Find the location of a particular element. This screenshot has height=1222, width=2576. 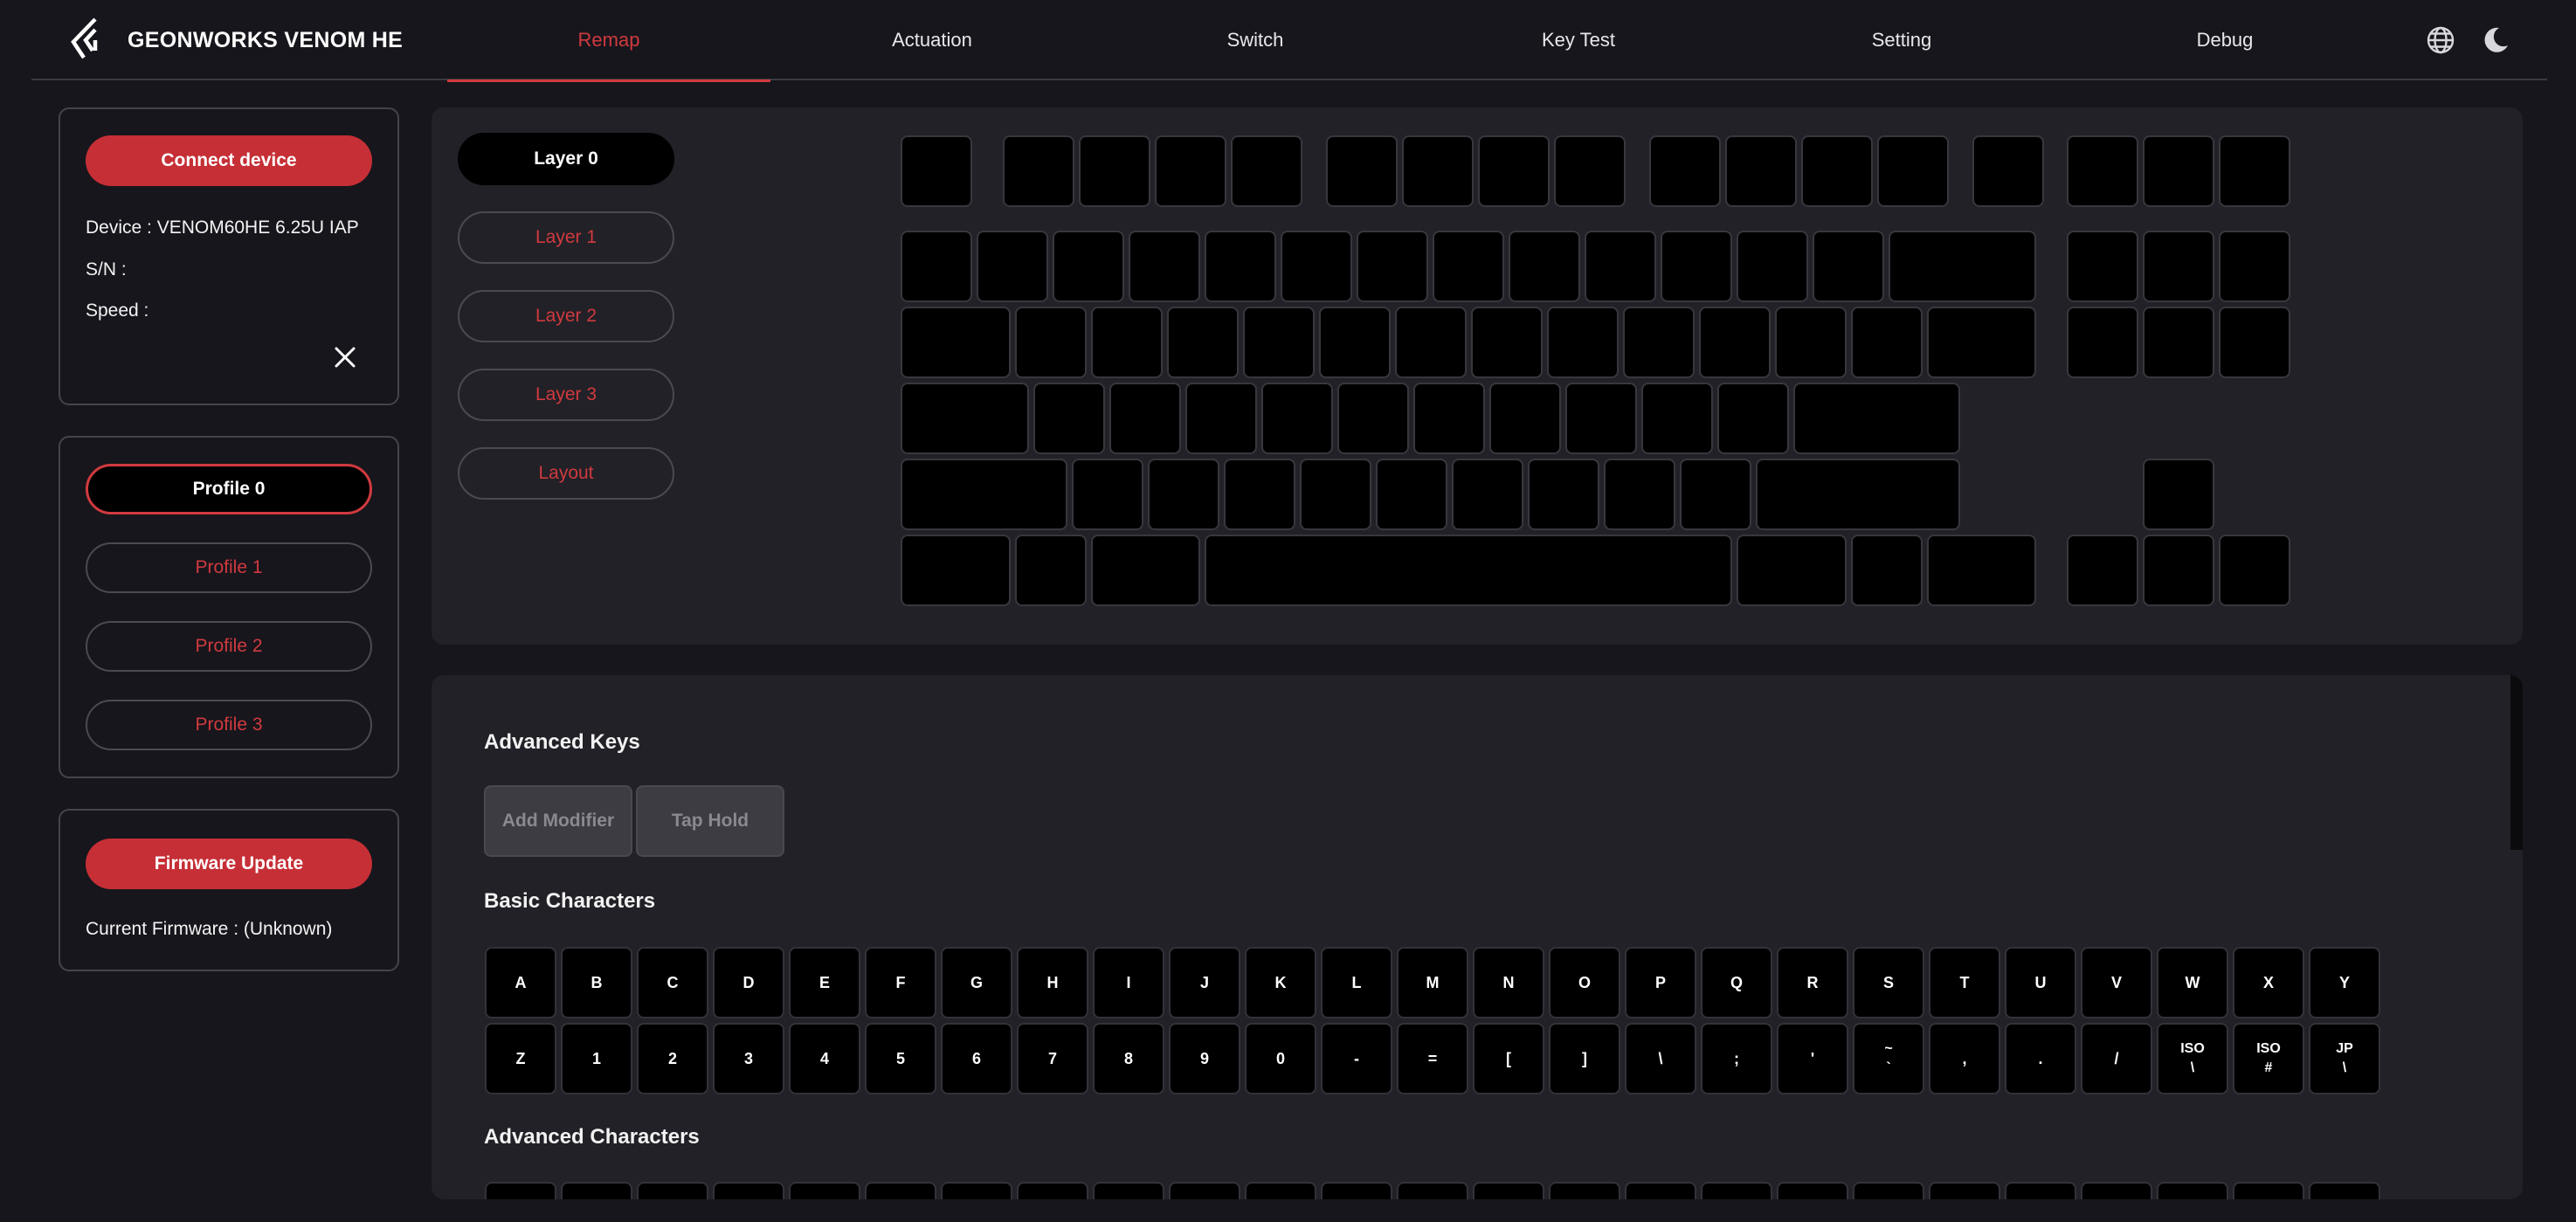

tap-hold-button: Tap Hold is located at coordinates (710, 821).